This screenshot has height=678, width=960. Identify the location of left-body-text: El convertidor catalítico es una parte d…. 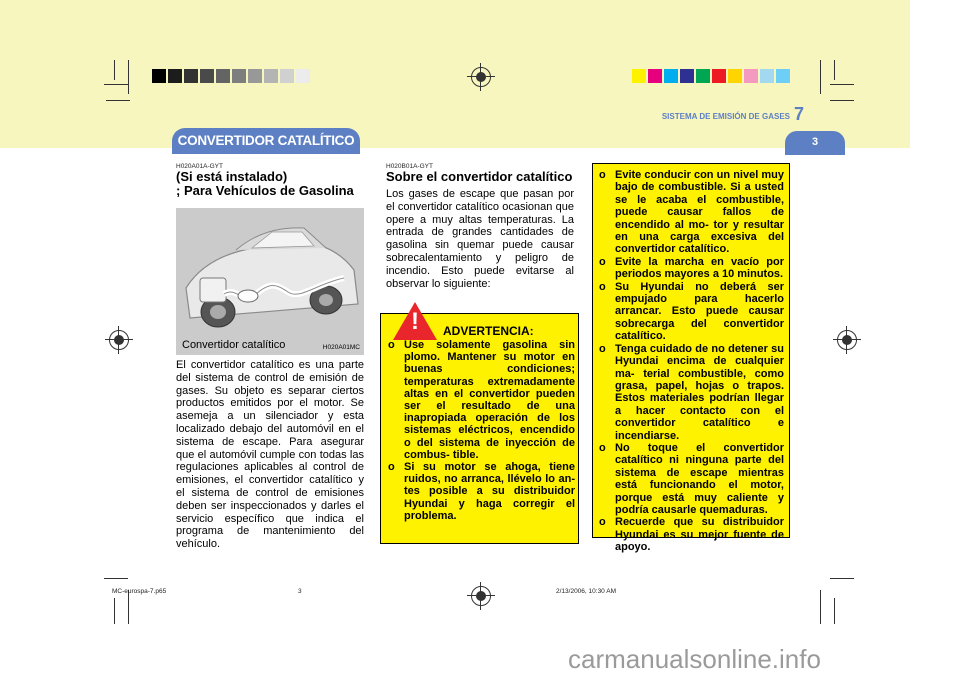
(270, 455).